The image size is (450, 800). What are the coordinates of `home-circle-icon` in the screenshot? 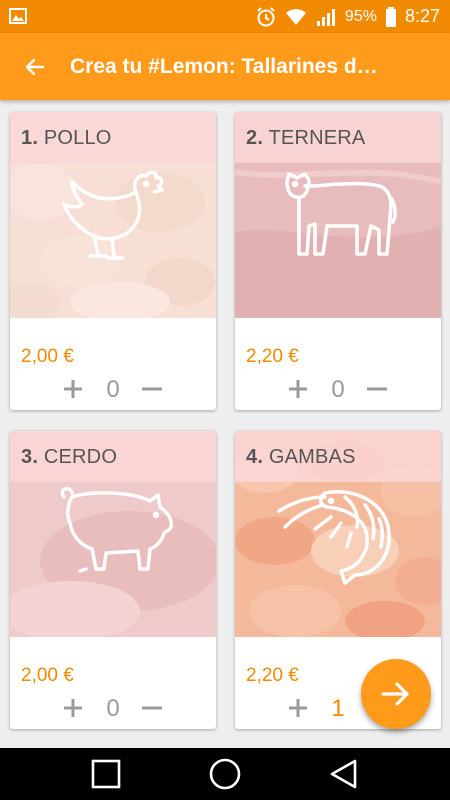 It's located at (225, 774).